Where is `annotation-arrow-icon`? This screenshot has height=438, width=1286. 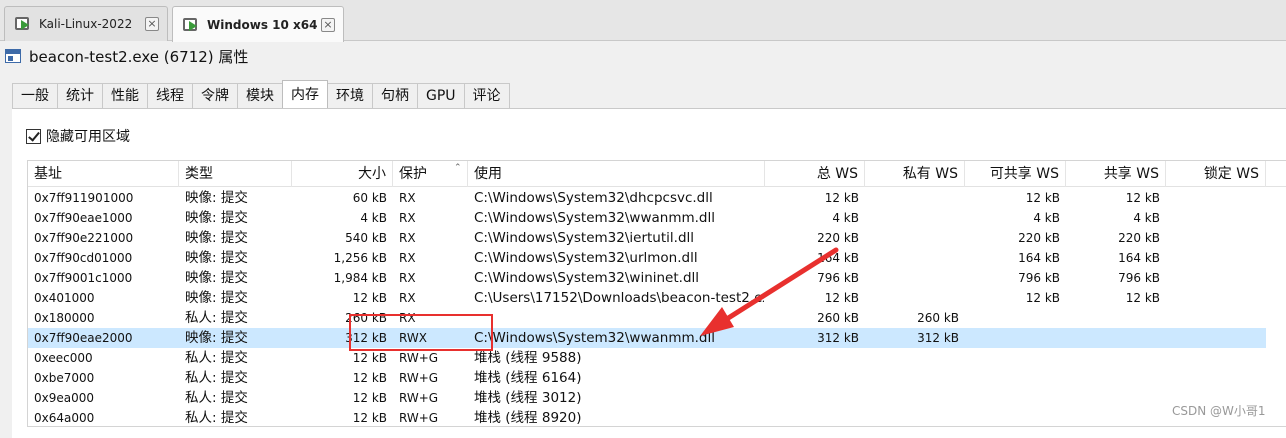 annotation-arrow-icon is located at coordinates (769, 291).